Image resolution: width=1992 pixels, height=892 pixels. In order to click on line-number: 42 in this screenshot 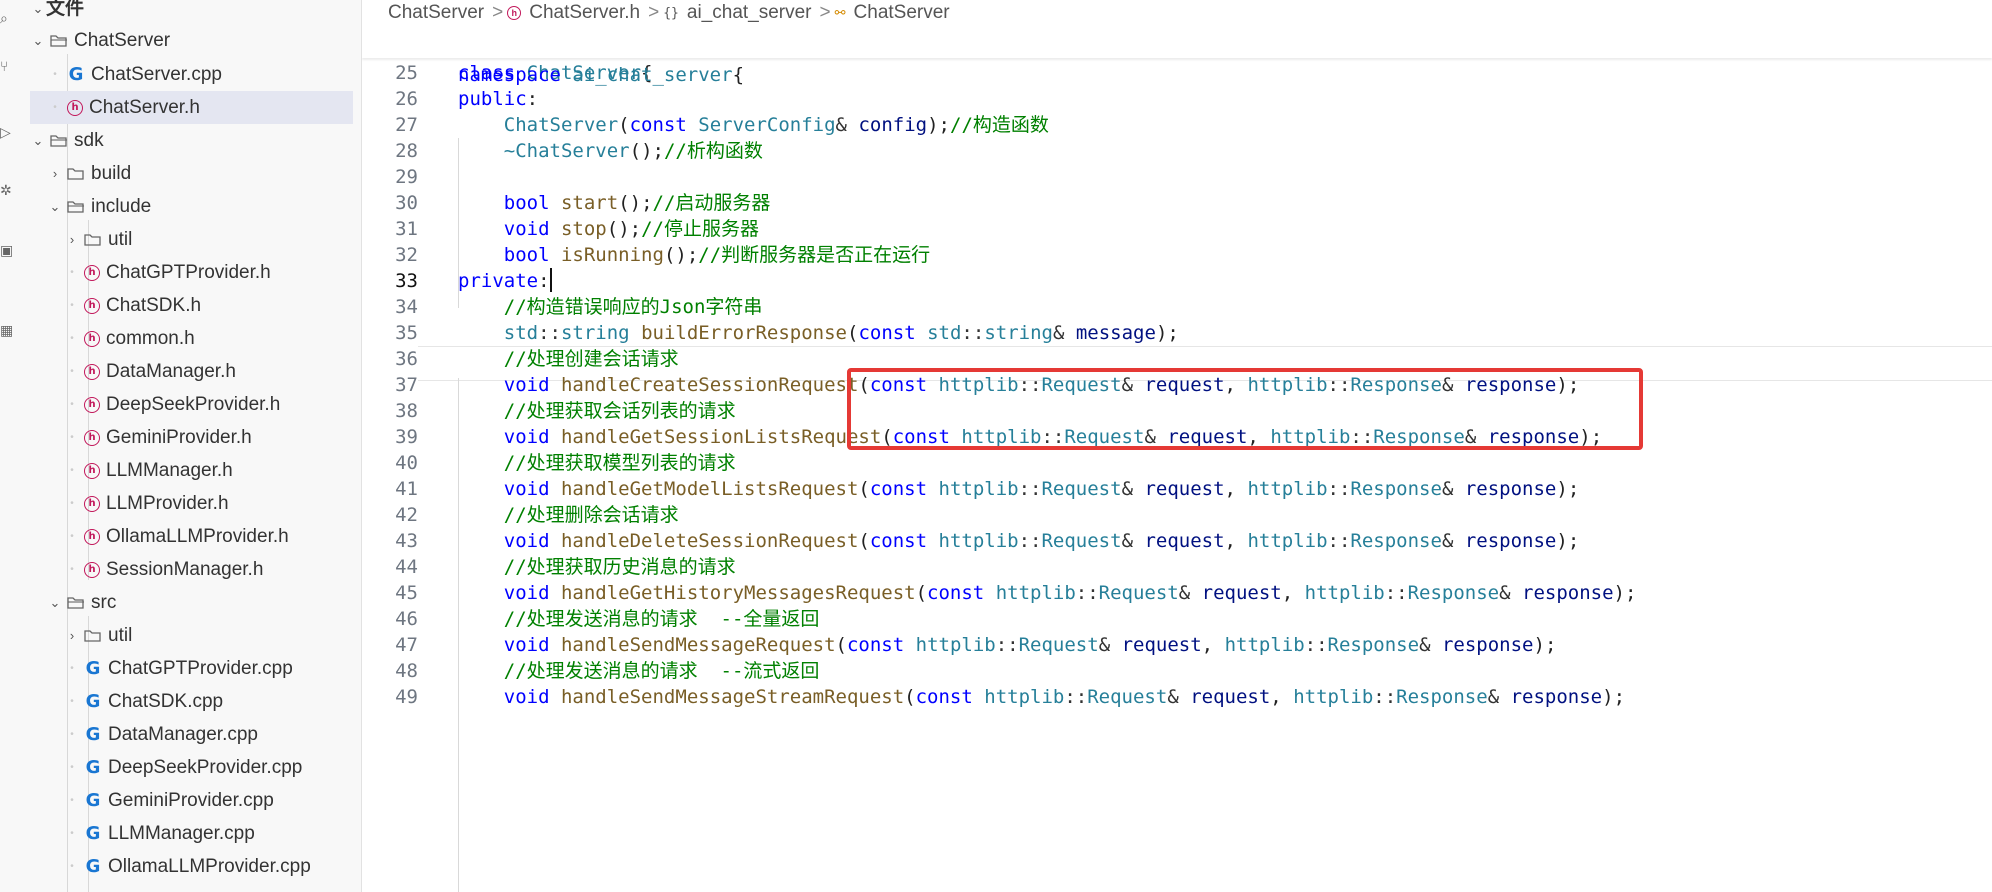, I will do `click(406, 515)`.